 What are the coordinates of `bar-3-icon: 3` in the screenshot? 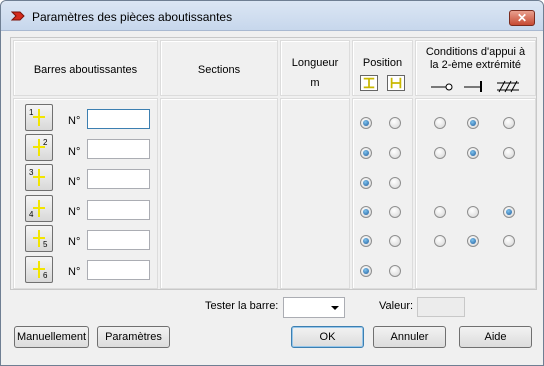 It's located at (37, 177).